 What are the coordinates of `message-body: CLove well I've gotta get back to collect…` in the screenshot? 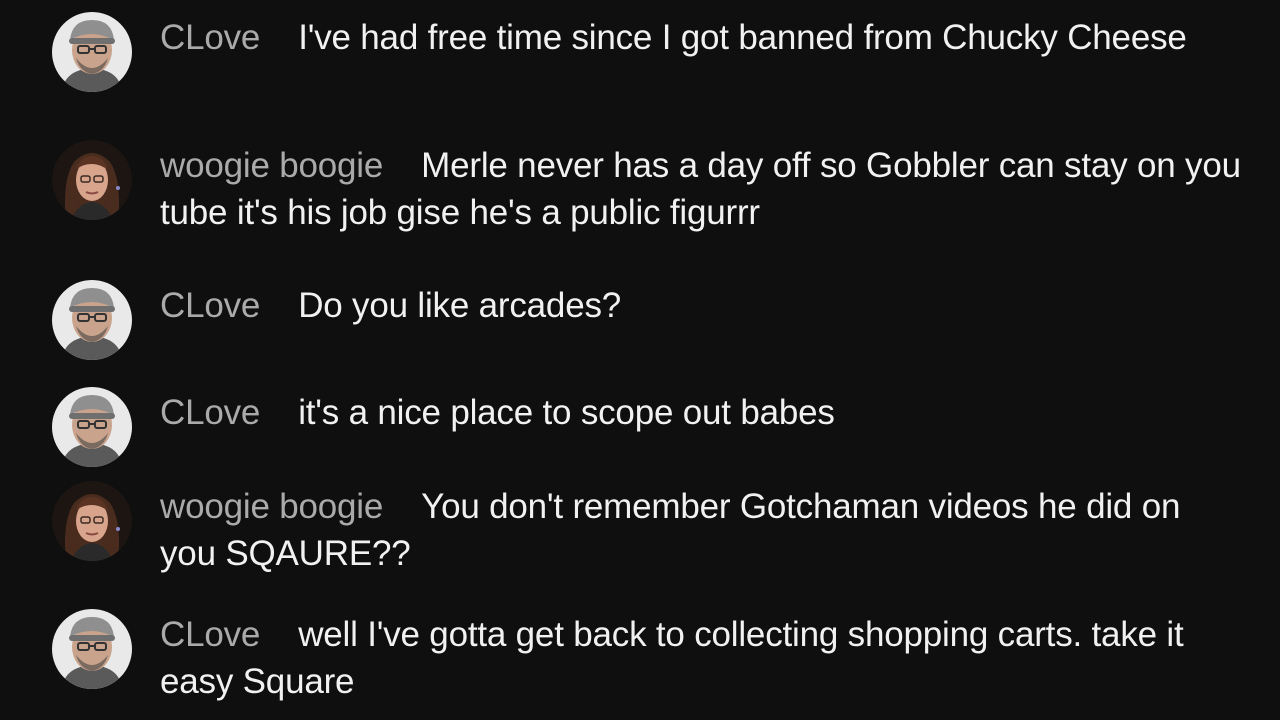 It's located at (701, 658).